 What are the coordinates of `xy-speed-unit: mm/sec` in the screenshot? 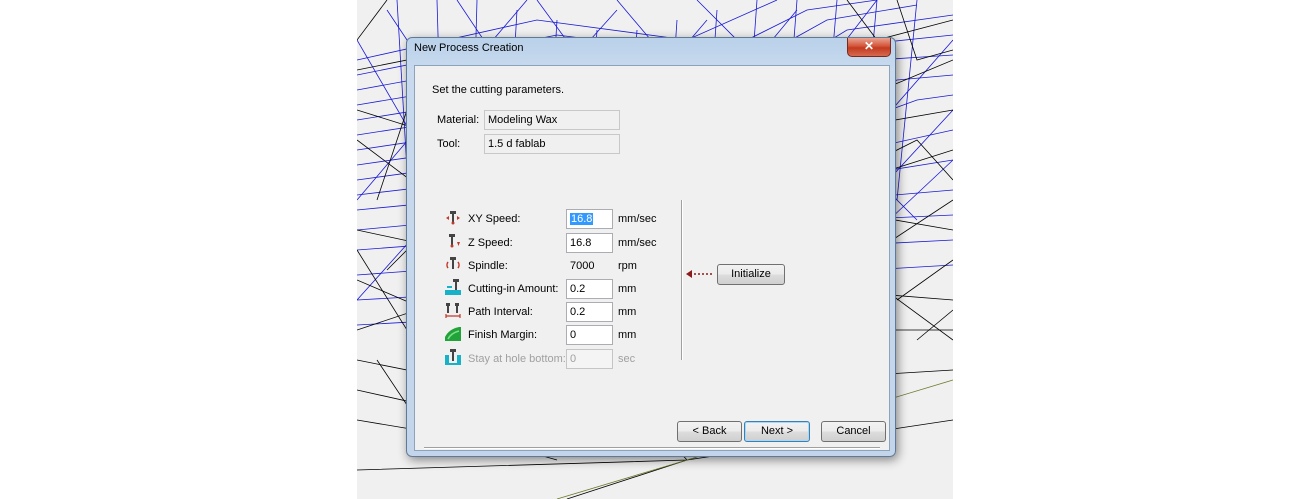 It's located at (637, 219).